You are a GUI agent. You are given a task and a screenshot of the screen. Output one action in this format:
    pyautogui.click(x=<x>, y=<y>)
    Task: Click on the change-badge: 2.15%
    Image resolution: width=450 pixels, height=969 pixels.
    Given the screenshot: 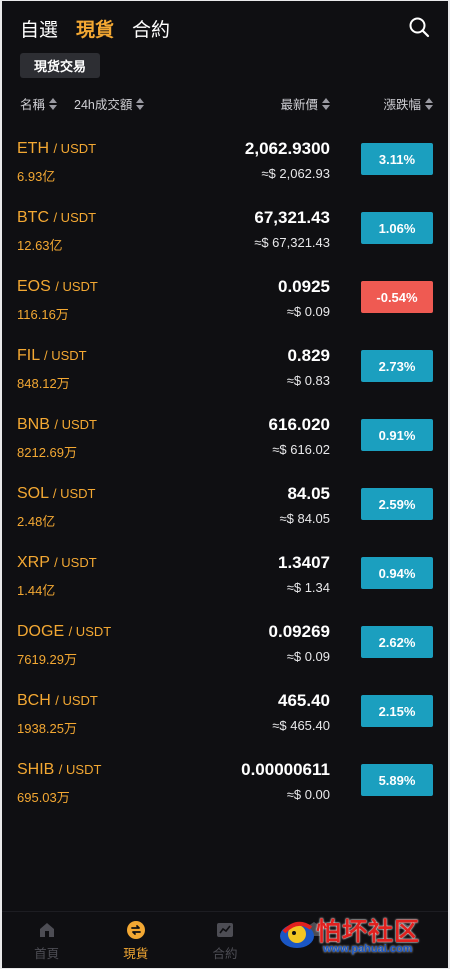 What is the action you would take?
    pyautogui.click(x=397, y=711)
    